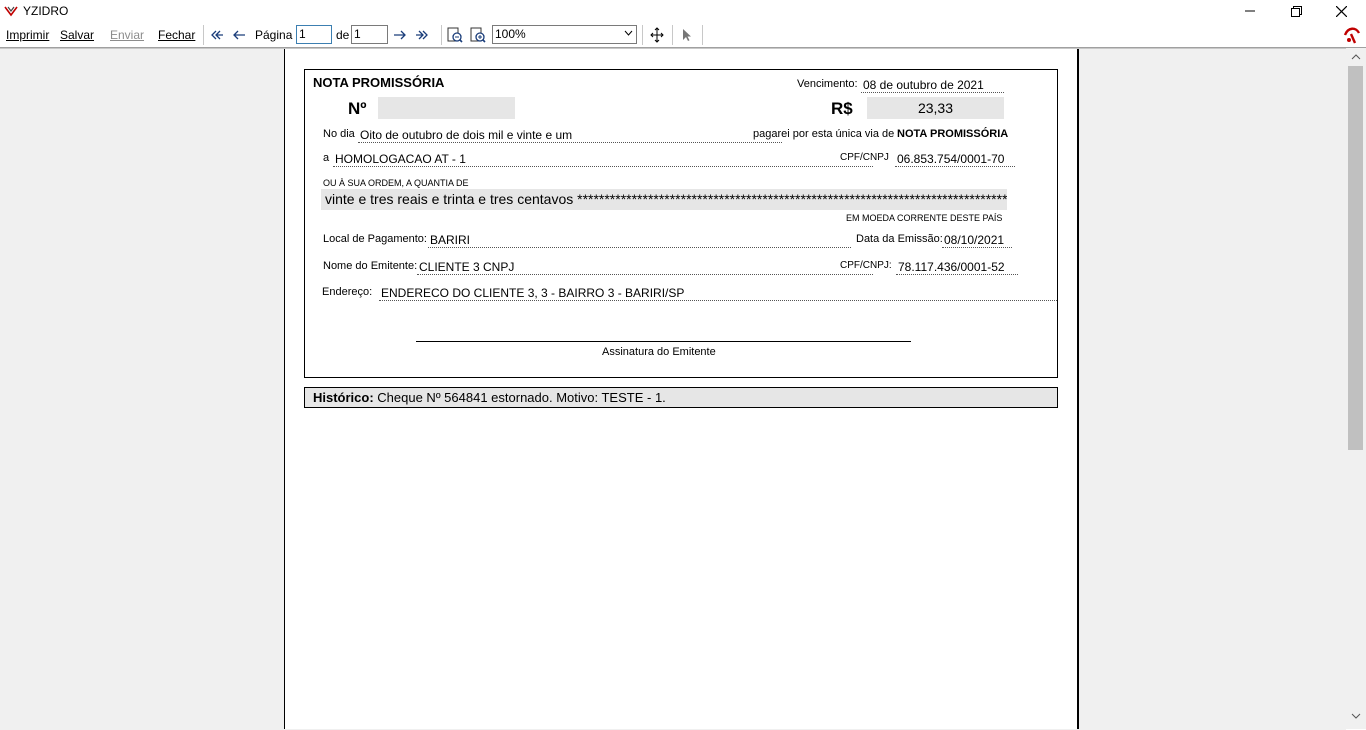 The width and height of the screenshot is (1366, 730). Describe the element at coordinates (1356, 57) in the screenshot. I see `scroll-up-icon` at that location.